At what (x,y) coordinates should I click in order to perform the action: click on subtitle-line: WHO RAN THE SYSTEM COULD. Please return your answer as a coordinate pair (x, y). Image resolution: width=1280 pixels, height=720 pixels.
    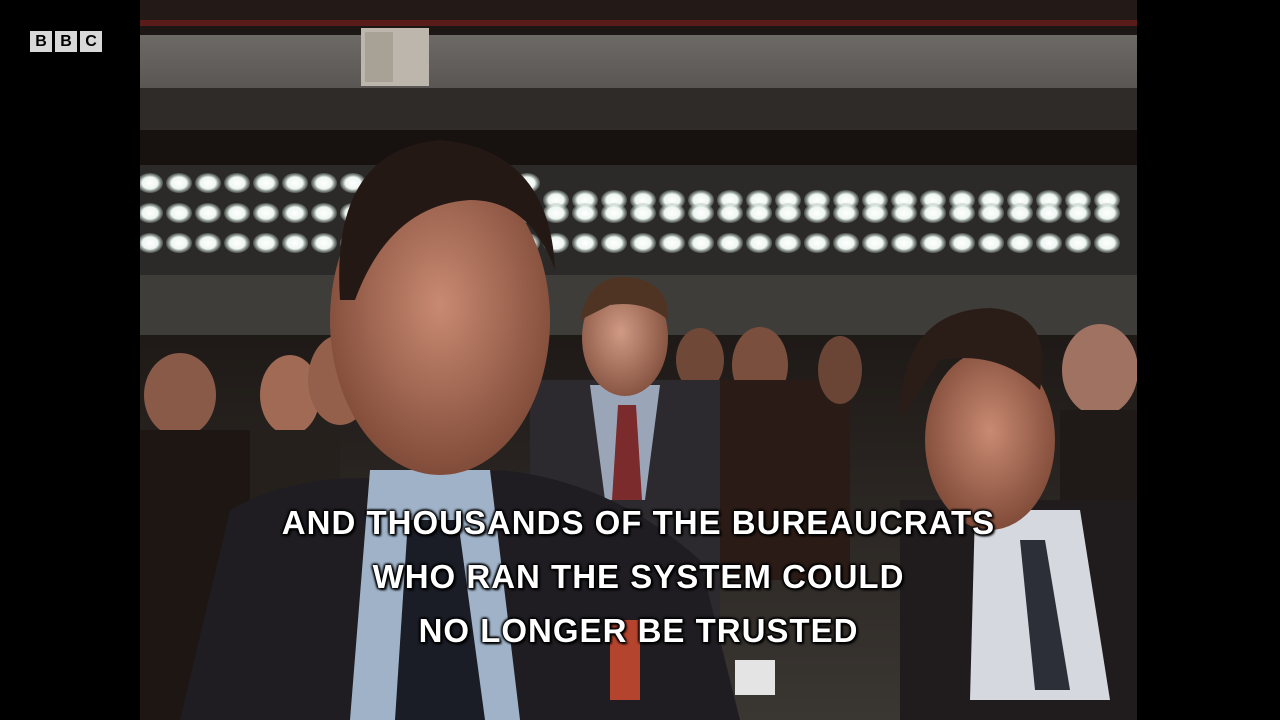
    Looking at the image, I should click on (638, 576).